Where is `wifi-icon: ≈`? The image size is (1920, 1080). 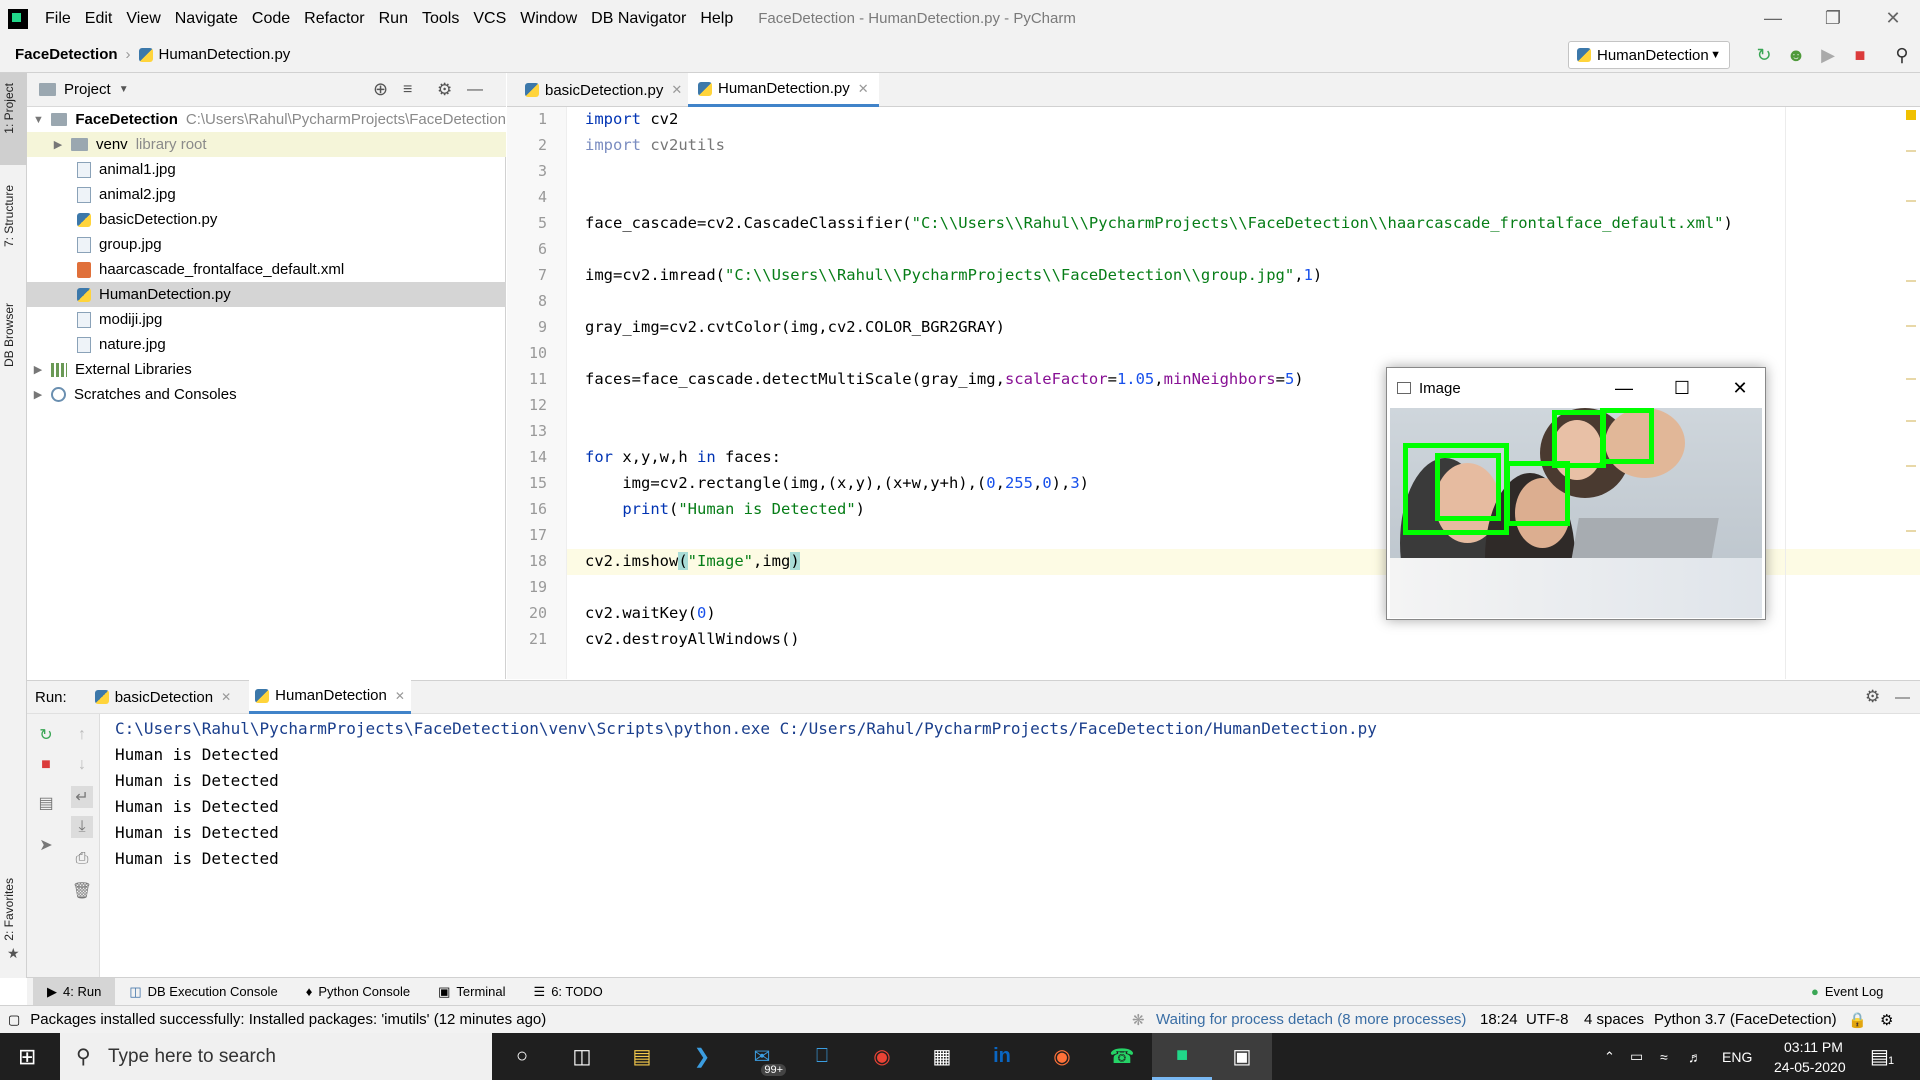
wifi-icon: ≈ is located at coordinates (1664, 1057).